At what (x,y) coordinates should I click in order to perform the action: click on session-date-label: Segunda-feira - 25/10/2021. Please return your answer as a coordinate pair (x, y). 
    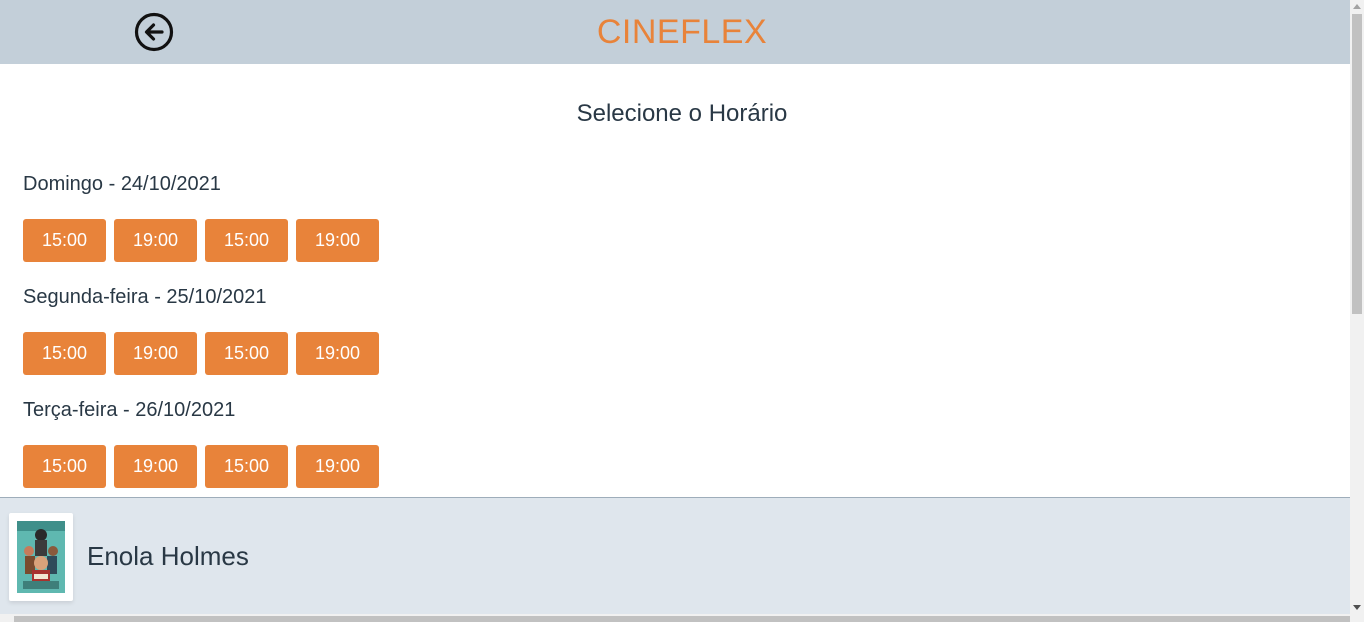
    Looking at the image, I should click on (145, 297).